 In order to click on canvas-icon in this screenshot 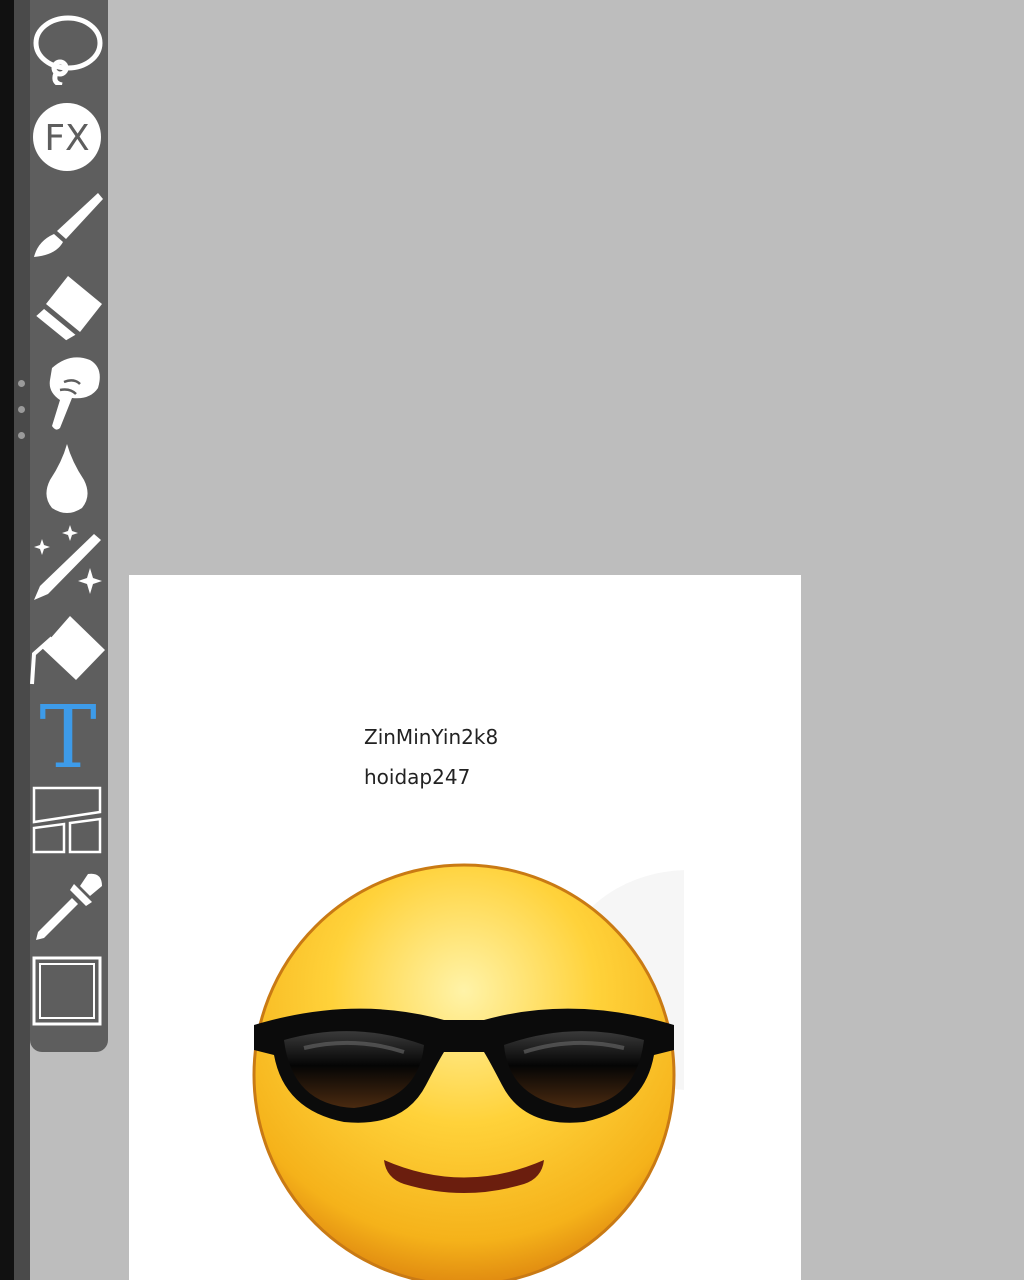, I will do `click(67, 991)`.